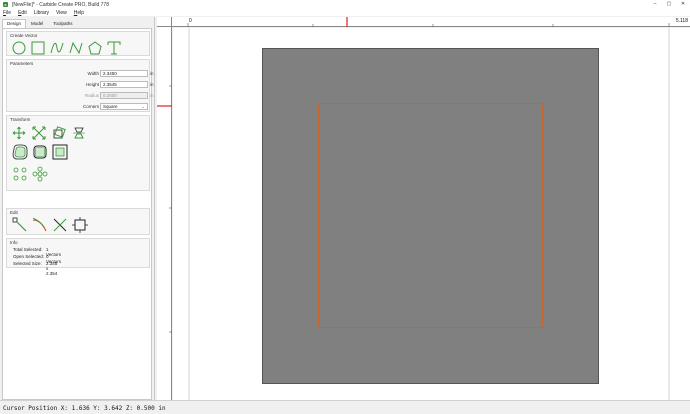 The width and height of the screenshot is (690, 414). What do you see at coordinates (124, 106) in the screenshot?
I see `corners-select: Square ⌄` at bounding box center [124, 106].